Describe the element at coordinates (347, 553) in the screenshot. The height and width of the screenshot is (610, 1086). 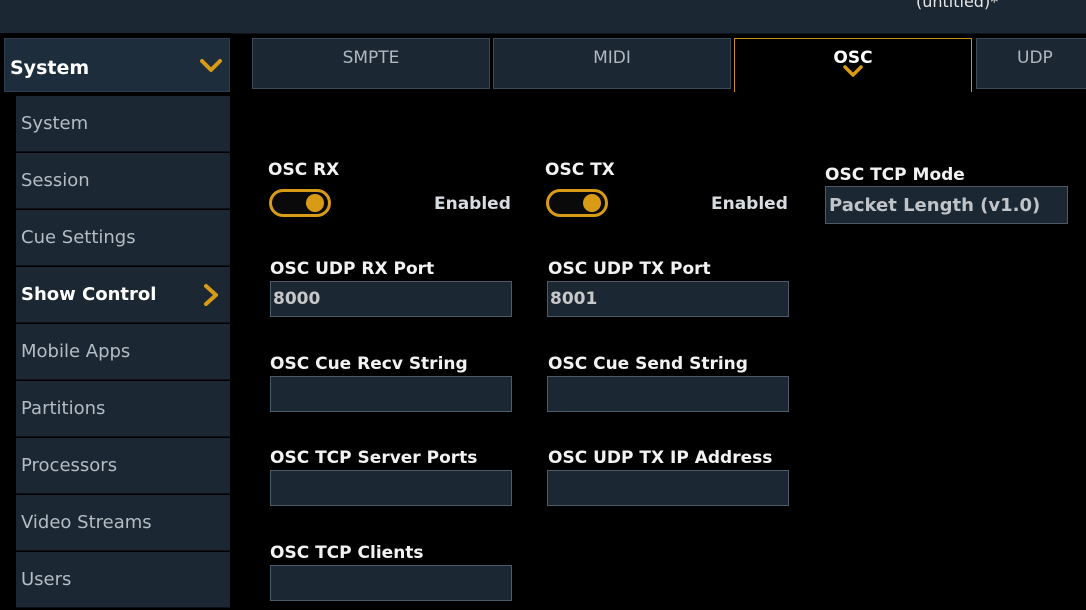
I see `osc-tcp-clients-label: OSC TCP Clients` at that location.